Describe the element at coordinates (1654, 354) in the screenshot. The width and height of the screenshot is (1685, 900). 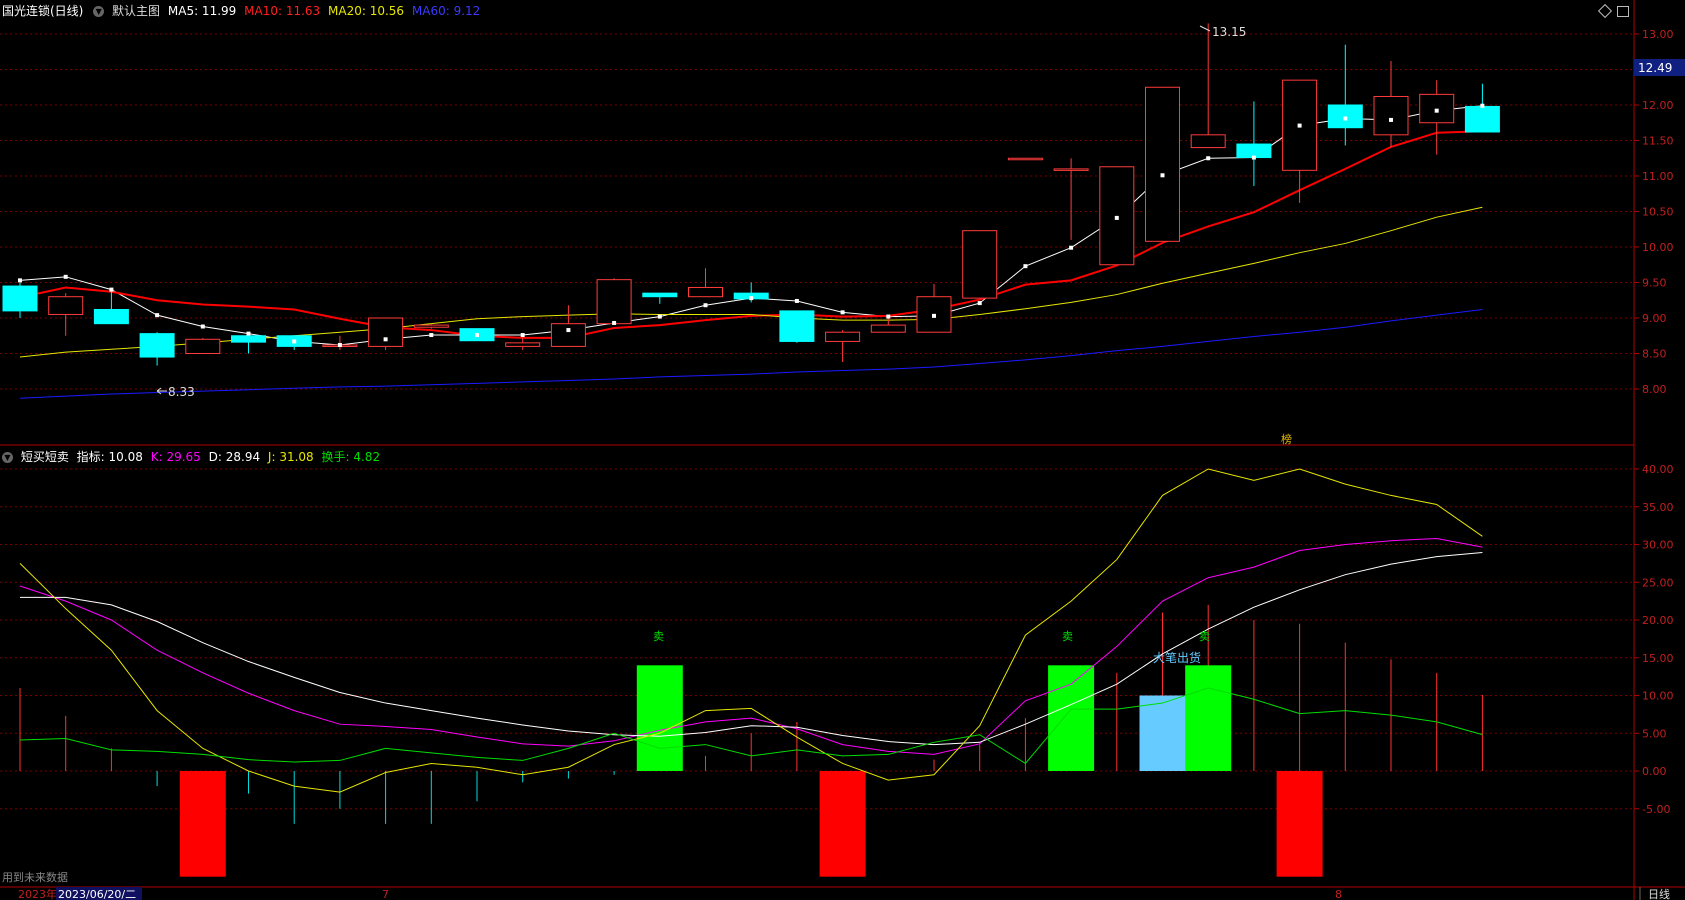
I see `price-tick-label: 8.50` at that location.